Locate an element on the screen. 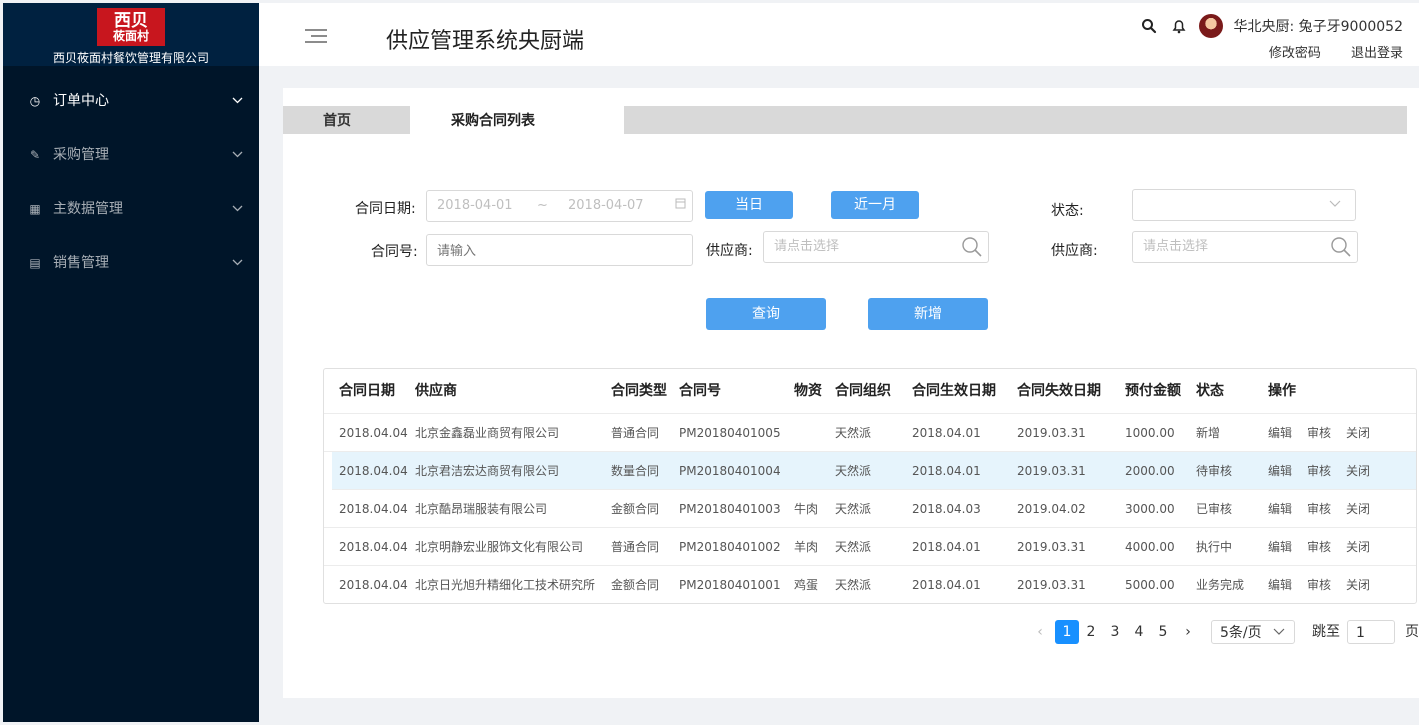  brand-logo: 西贝 莜面村 is located at coordinates (131, 27).